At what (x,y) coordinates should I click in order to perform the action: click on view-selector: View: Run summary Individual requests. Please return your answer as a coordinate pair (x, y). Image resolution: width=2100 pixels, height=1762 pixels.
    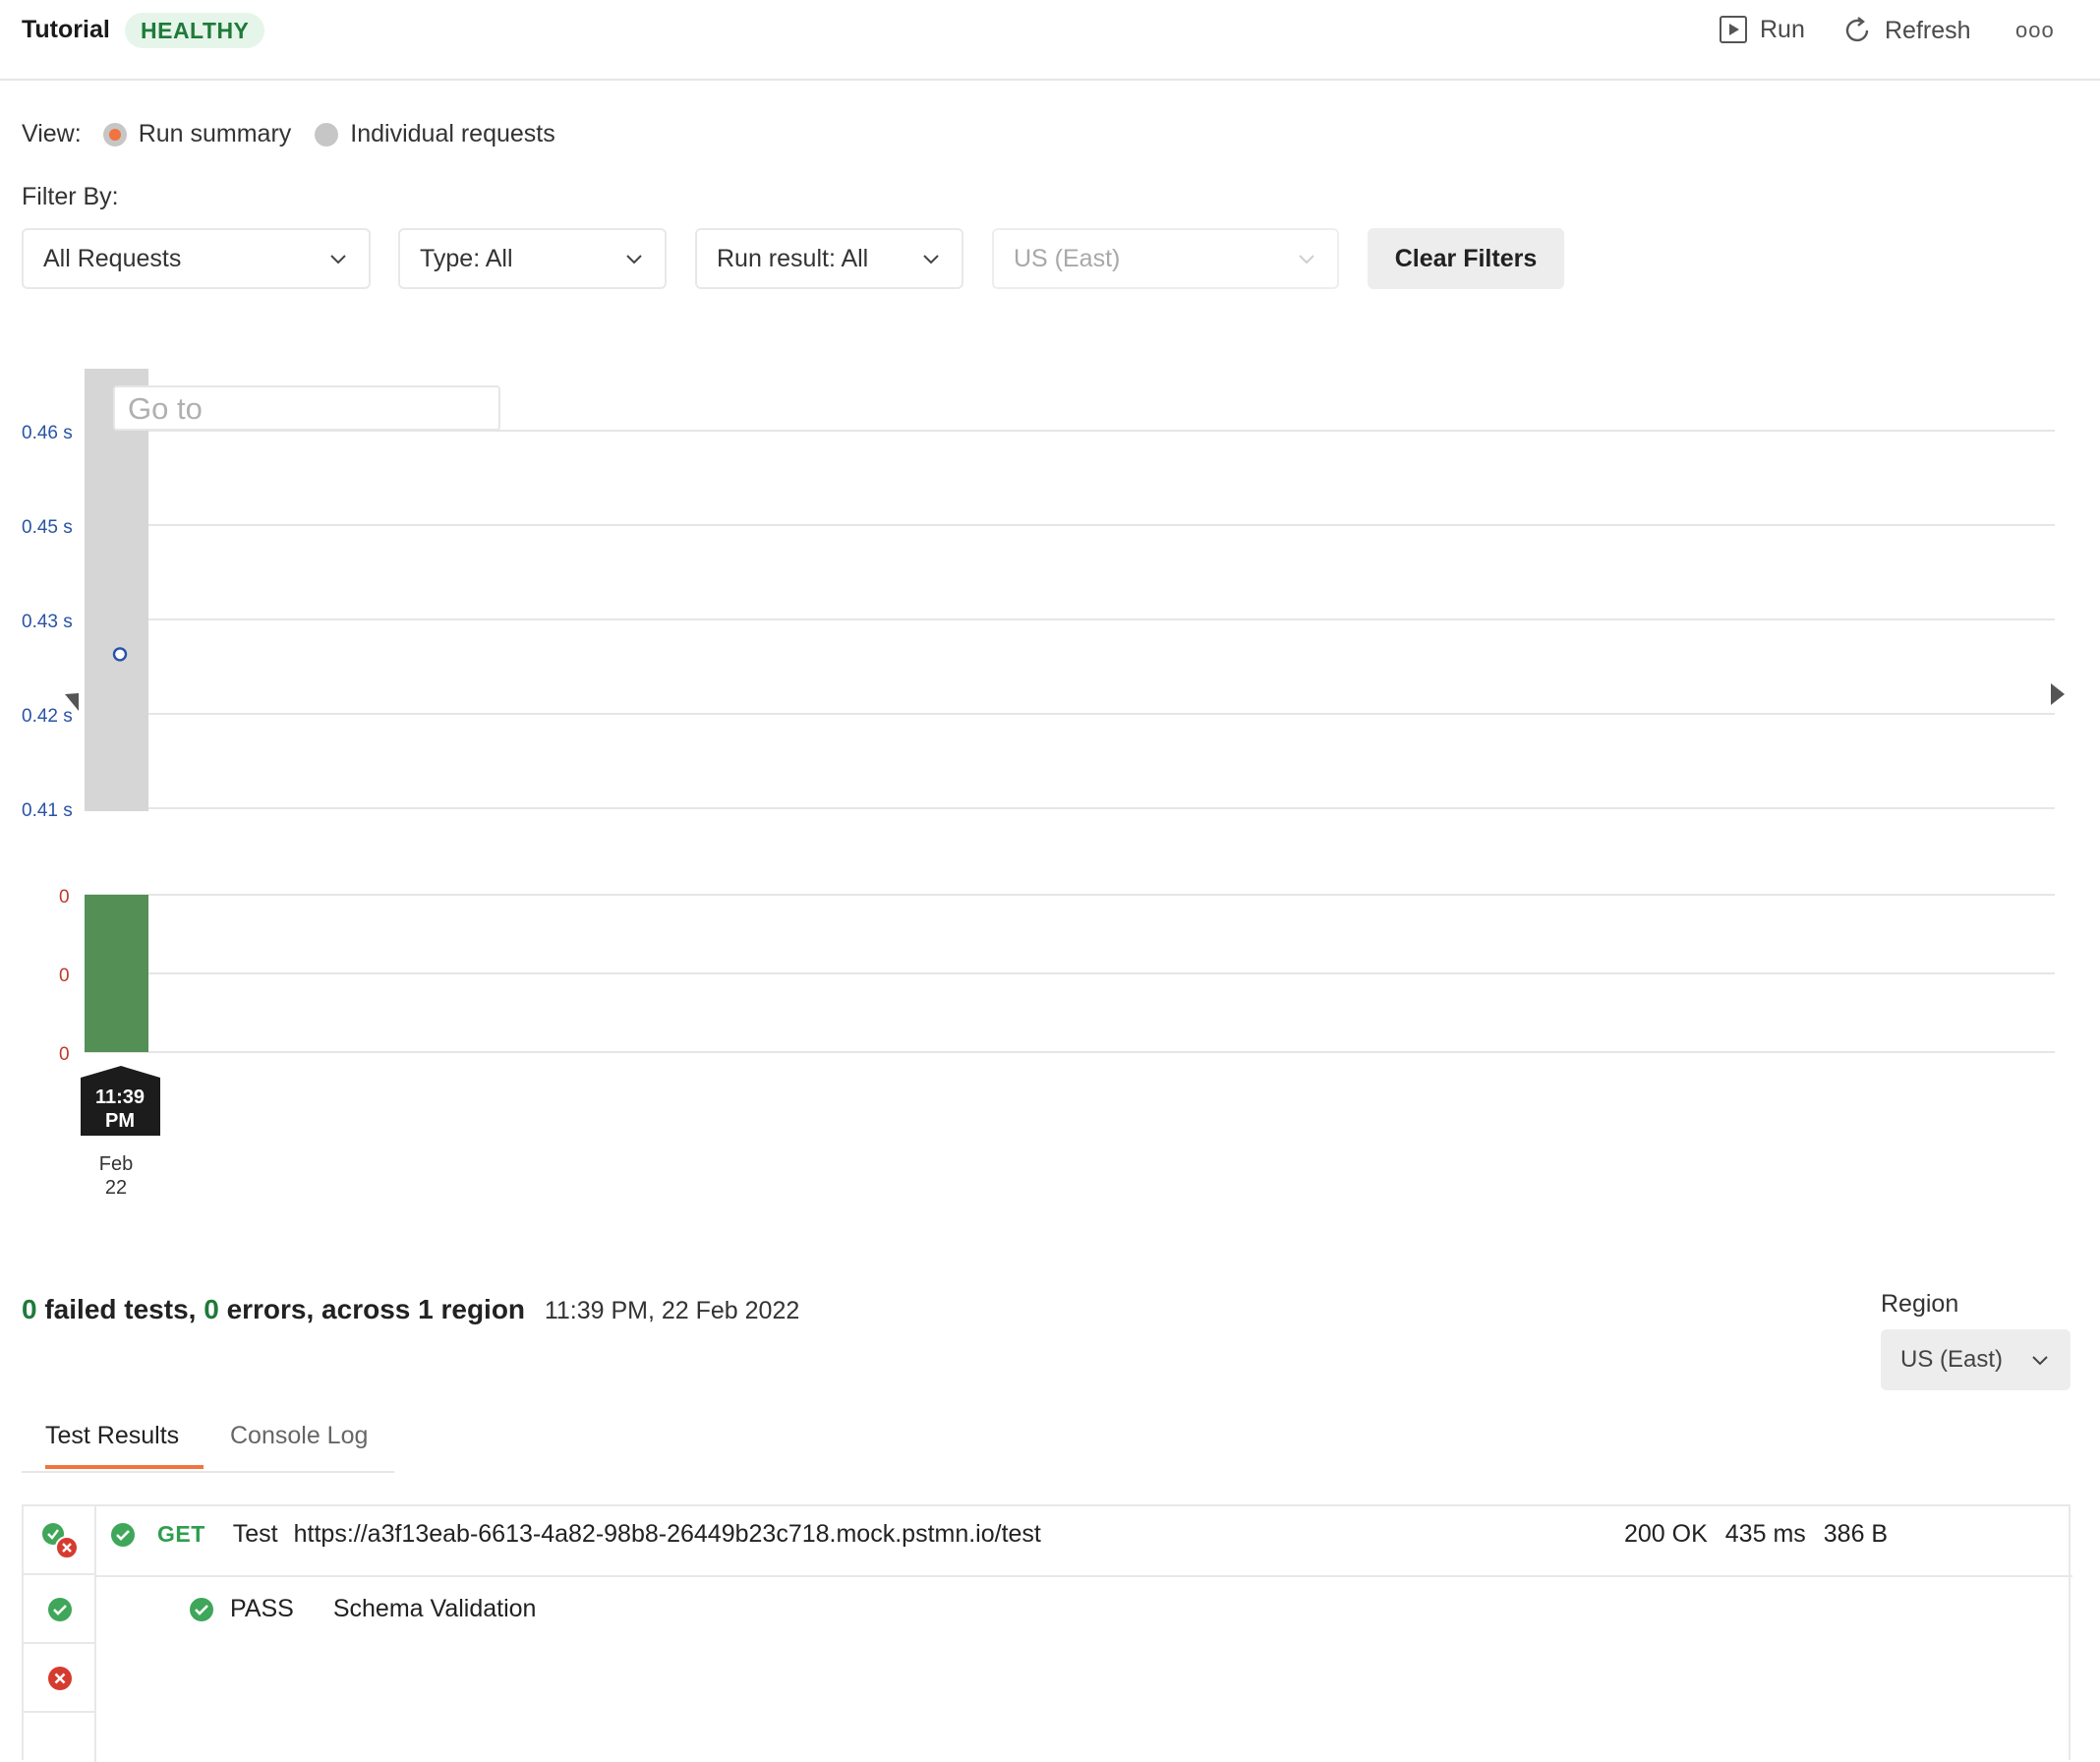
    Looking at the image, I should click on (300, 134).